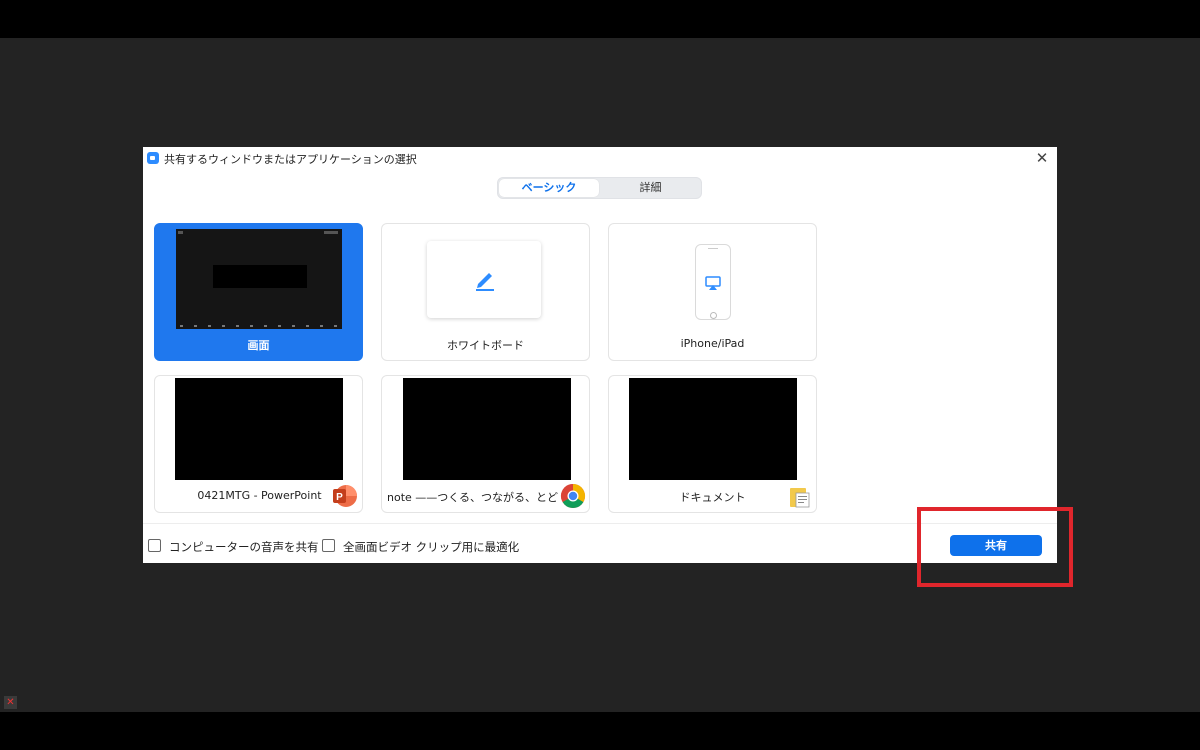 The image size is (1200, 750). I want to click on redacted-area, so click(260, 276).